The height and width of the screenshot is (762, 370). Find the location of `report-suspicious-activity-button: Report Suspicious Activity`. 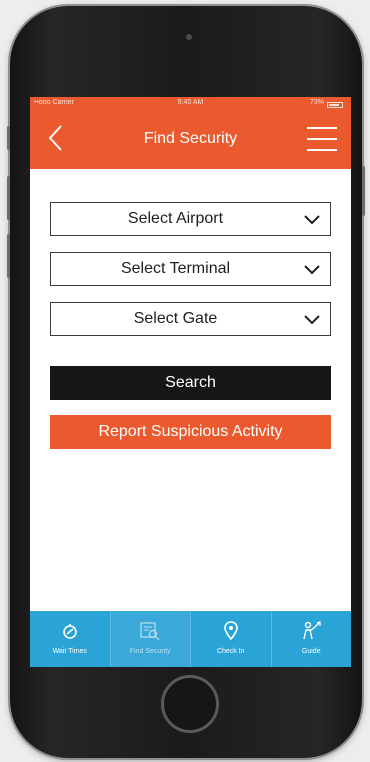

report-suspicious-activity-button: Report Suspicious Activity is located at coordinates (190, 432).